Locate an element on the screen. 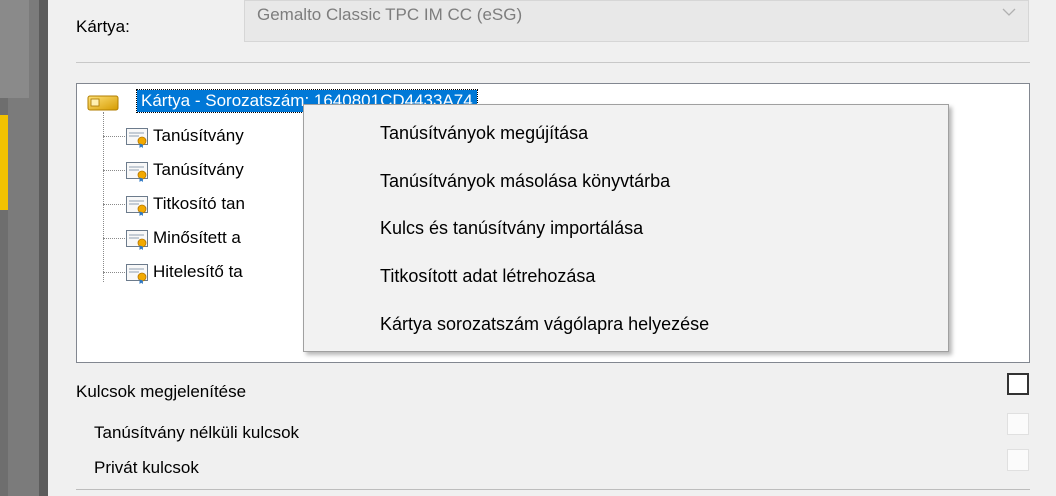 This screenshot has height=496, width=1056. keys-without-cert-label: Tanúsítvány nélküli kulcsok is located at coordinates (197, 432).